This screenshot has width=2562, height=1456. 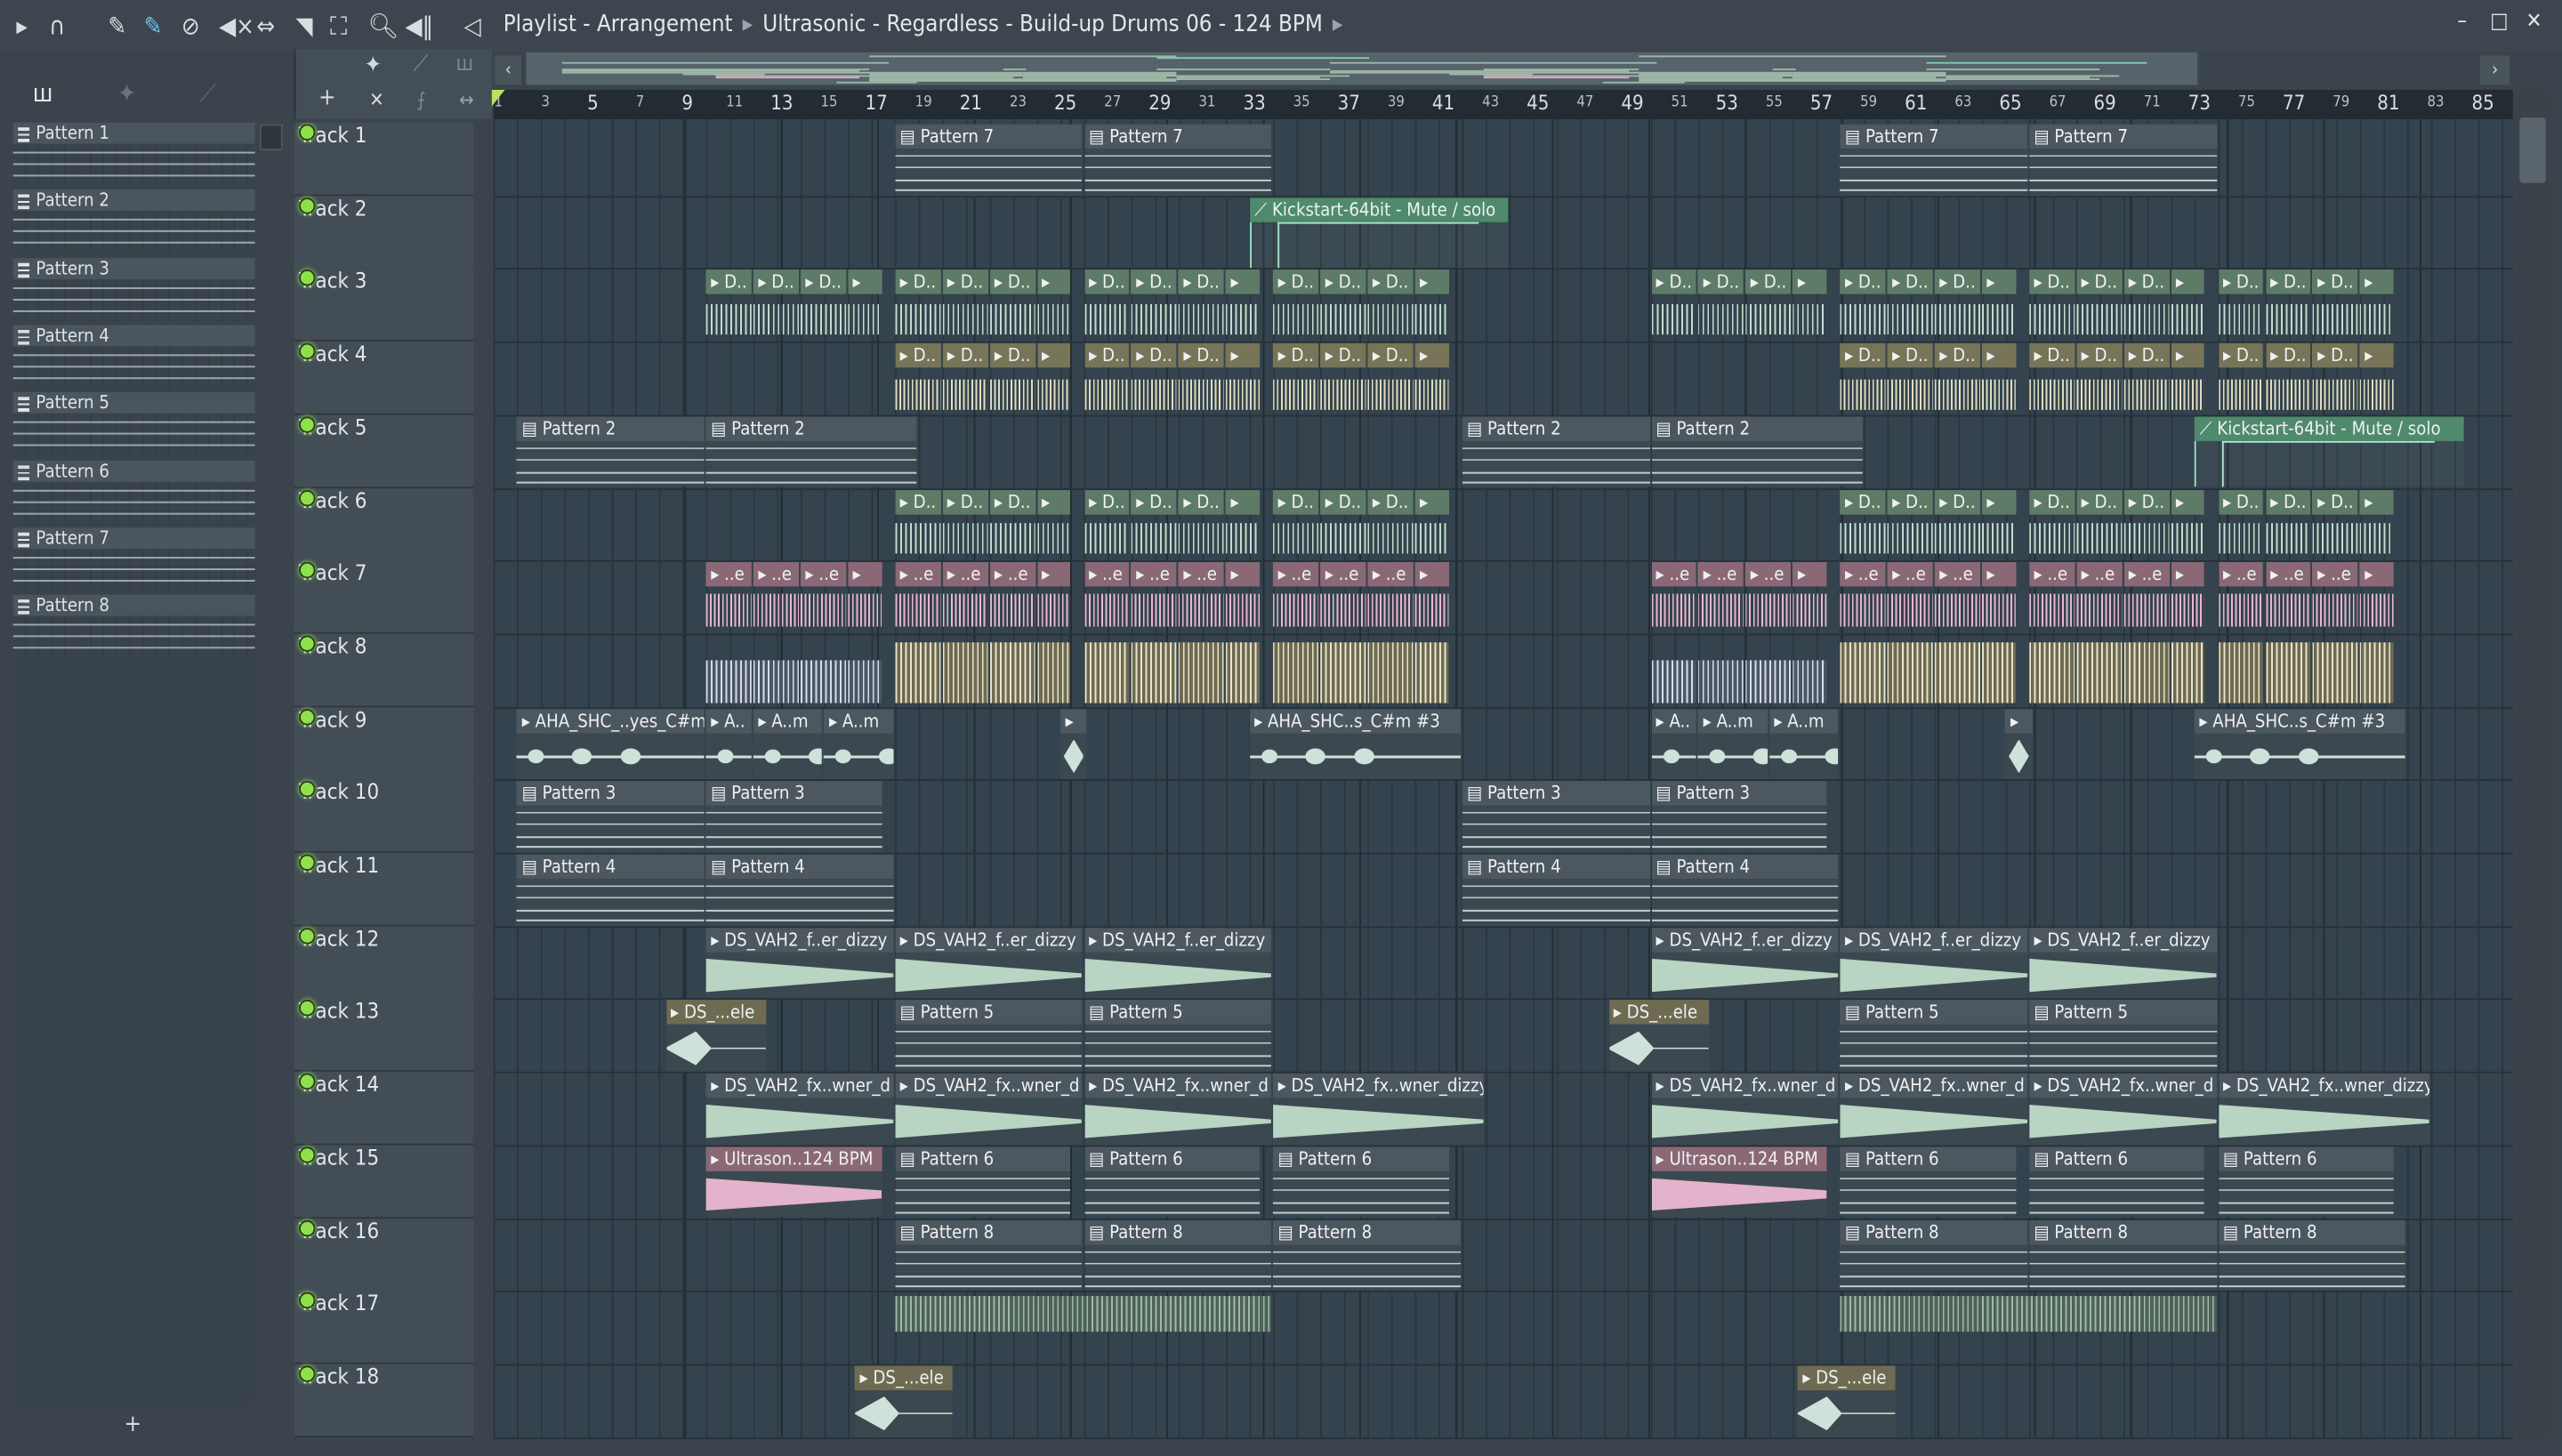 I want to click on audio-clip: ▸ DS_VAH2_fx..wner_dizzy, so click(x=1379, y=1109).